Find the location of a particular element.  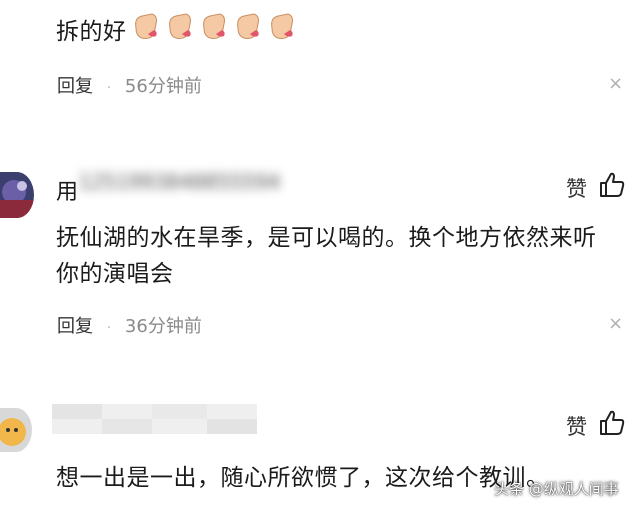

comment-1-text: 拆的好 is located at coordinates (91, 29).